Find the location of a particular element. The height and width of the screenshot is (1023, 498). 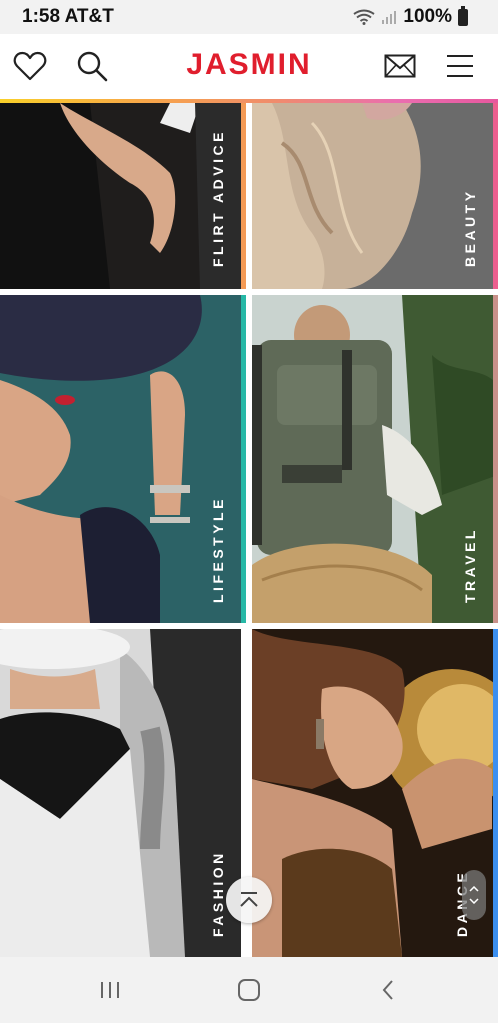

brand-logo: JASMIN is located at coordinates (249, 65).